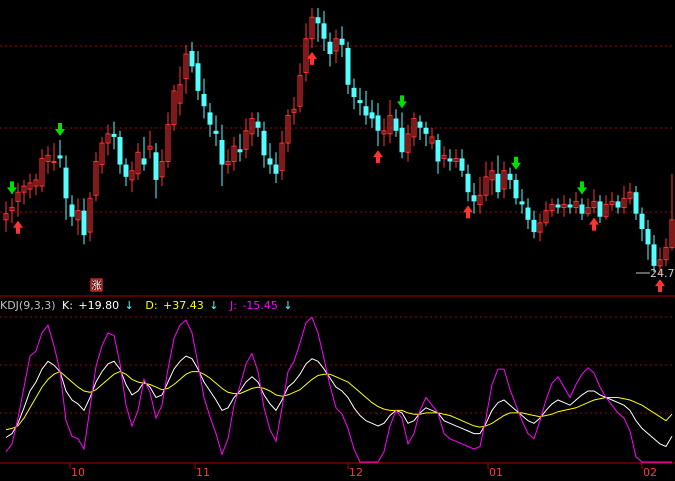 The image size is (675, 481). I want to click on month-label: 11, so click(203, 472).